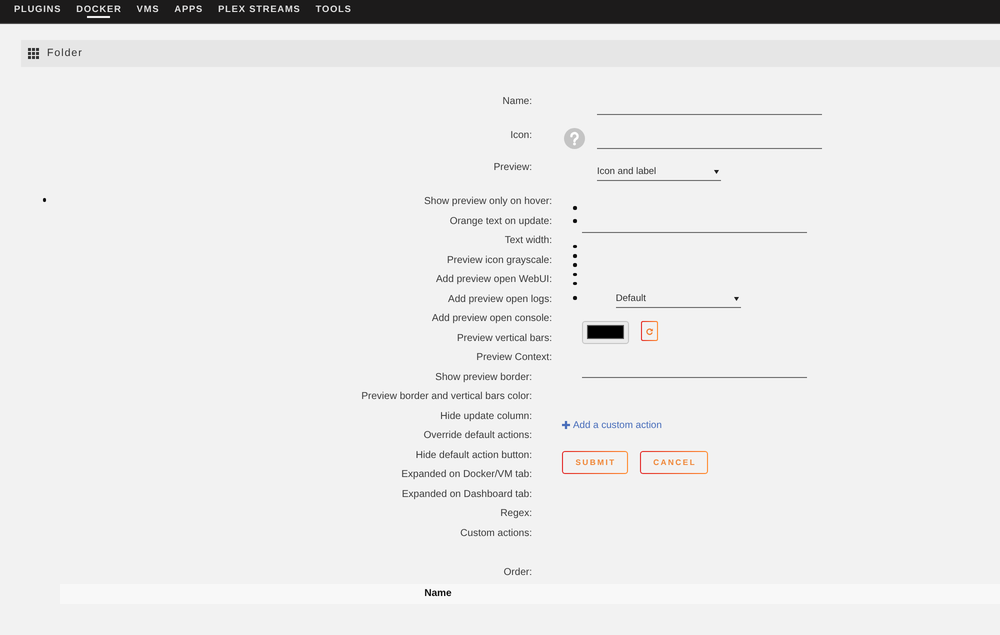 The height and width of the screenshot is (635, 1000). What do you see at coordinates (528, 241) in the screenshot?
I see `field-label: Text width:` at bounding box center [528, 241].